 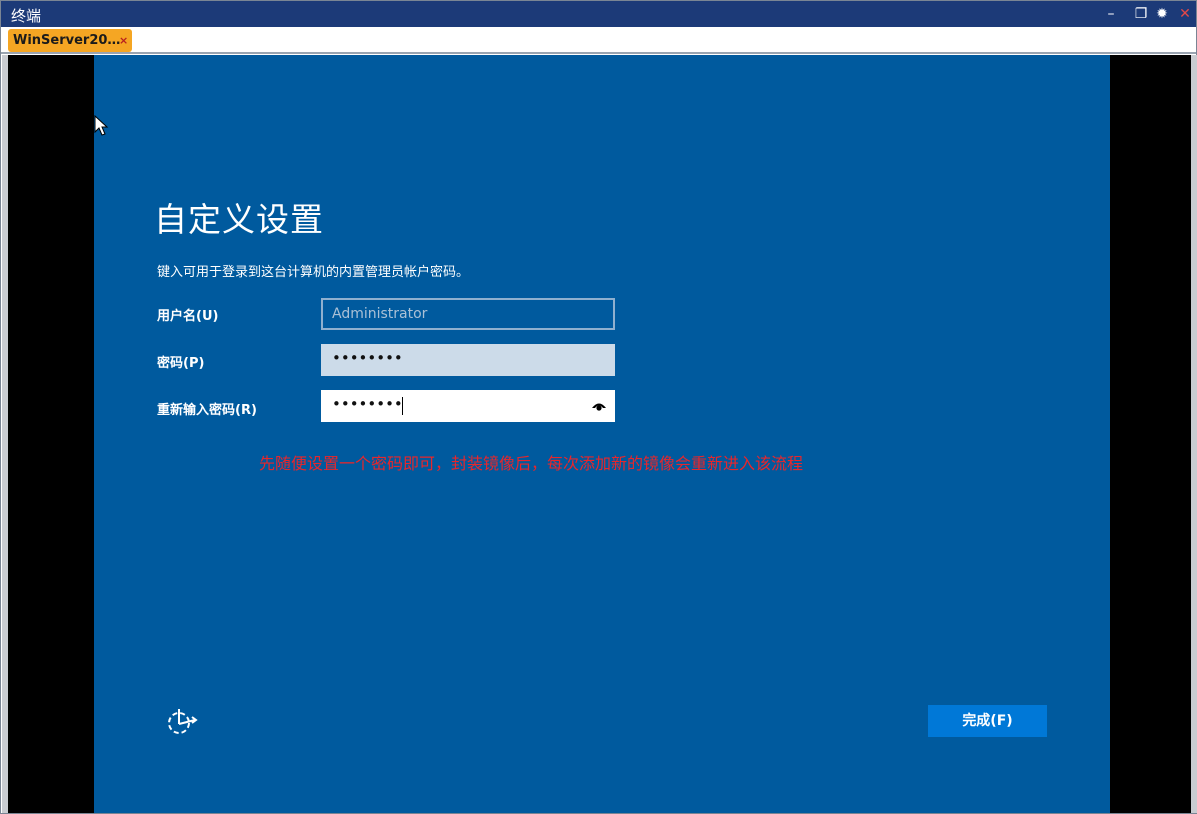 What do you see at coordinates (402, 406) in the screenshot?
I see `text-caret` at bounding box center [402, 406].